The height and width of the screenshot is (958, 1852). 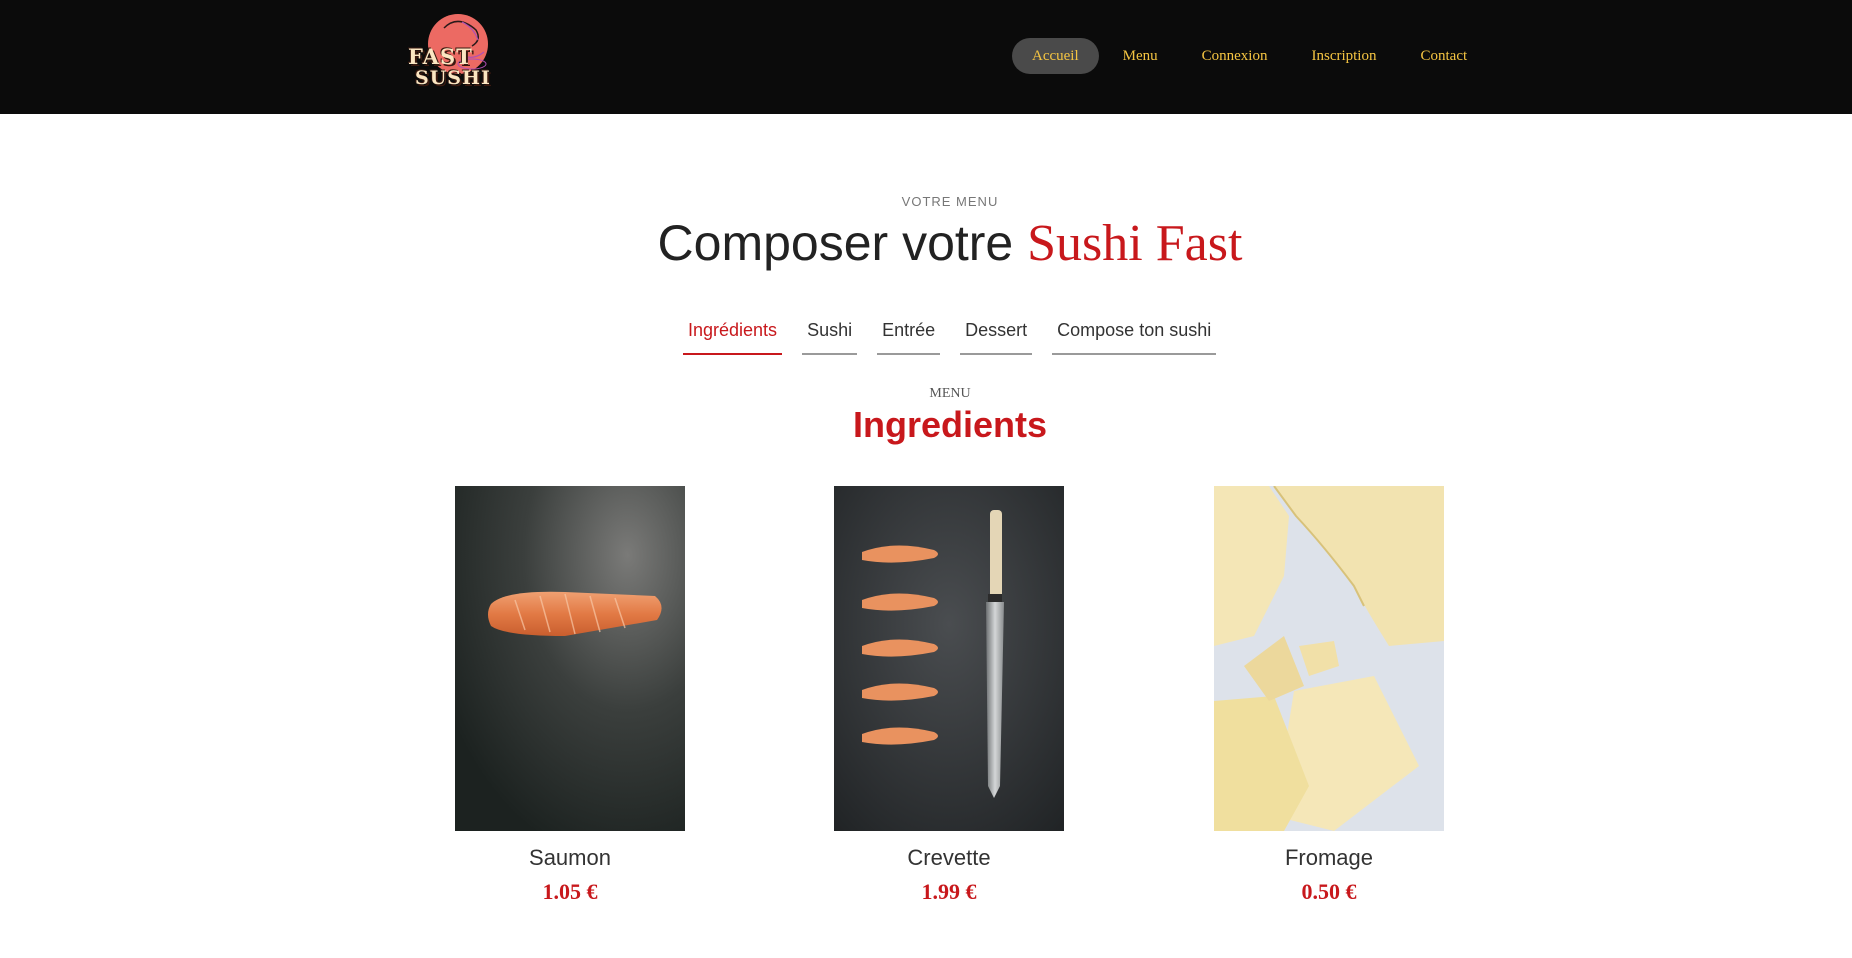 I want to click on tab-ingredients: Ingrédients, so click(x=733, y=333).